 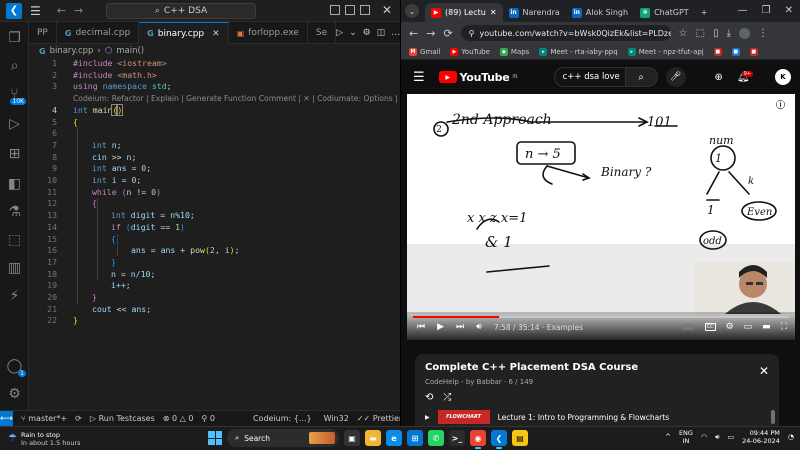 I want to click on bookmark-youtube: ▶ YouTube, so click(x=470, y=51).